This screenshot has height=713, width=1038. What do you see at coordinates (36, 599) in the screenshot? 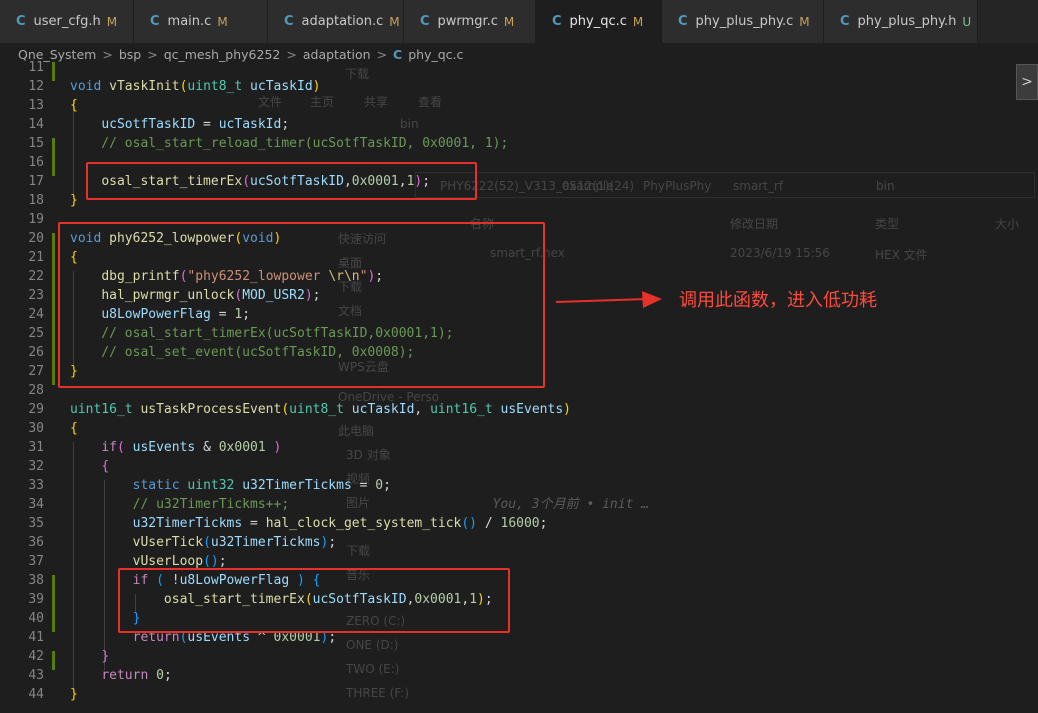
I see `line-number: 39` at bounding box center [36, 599].